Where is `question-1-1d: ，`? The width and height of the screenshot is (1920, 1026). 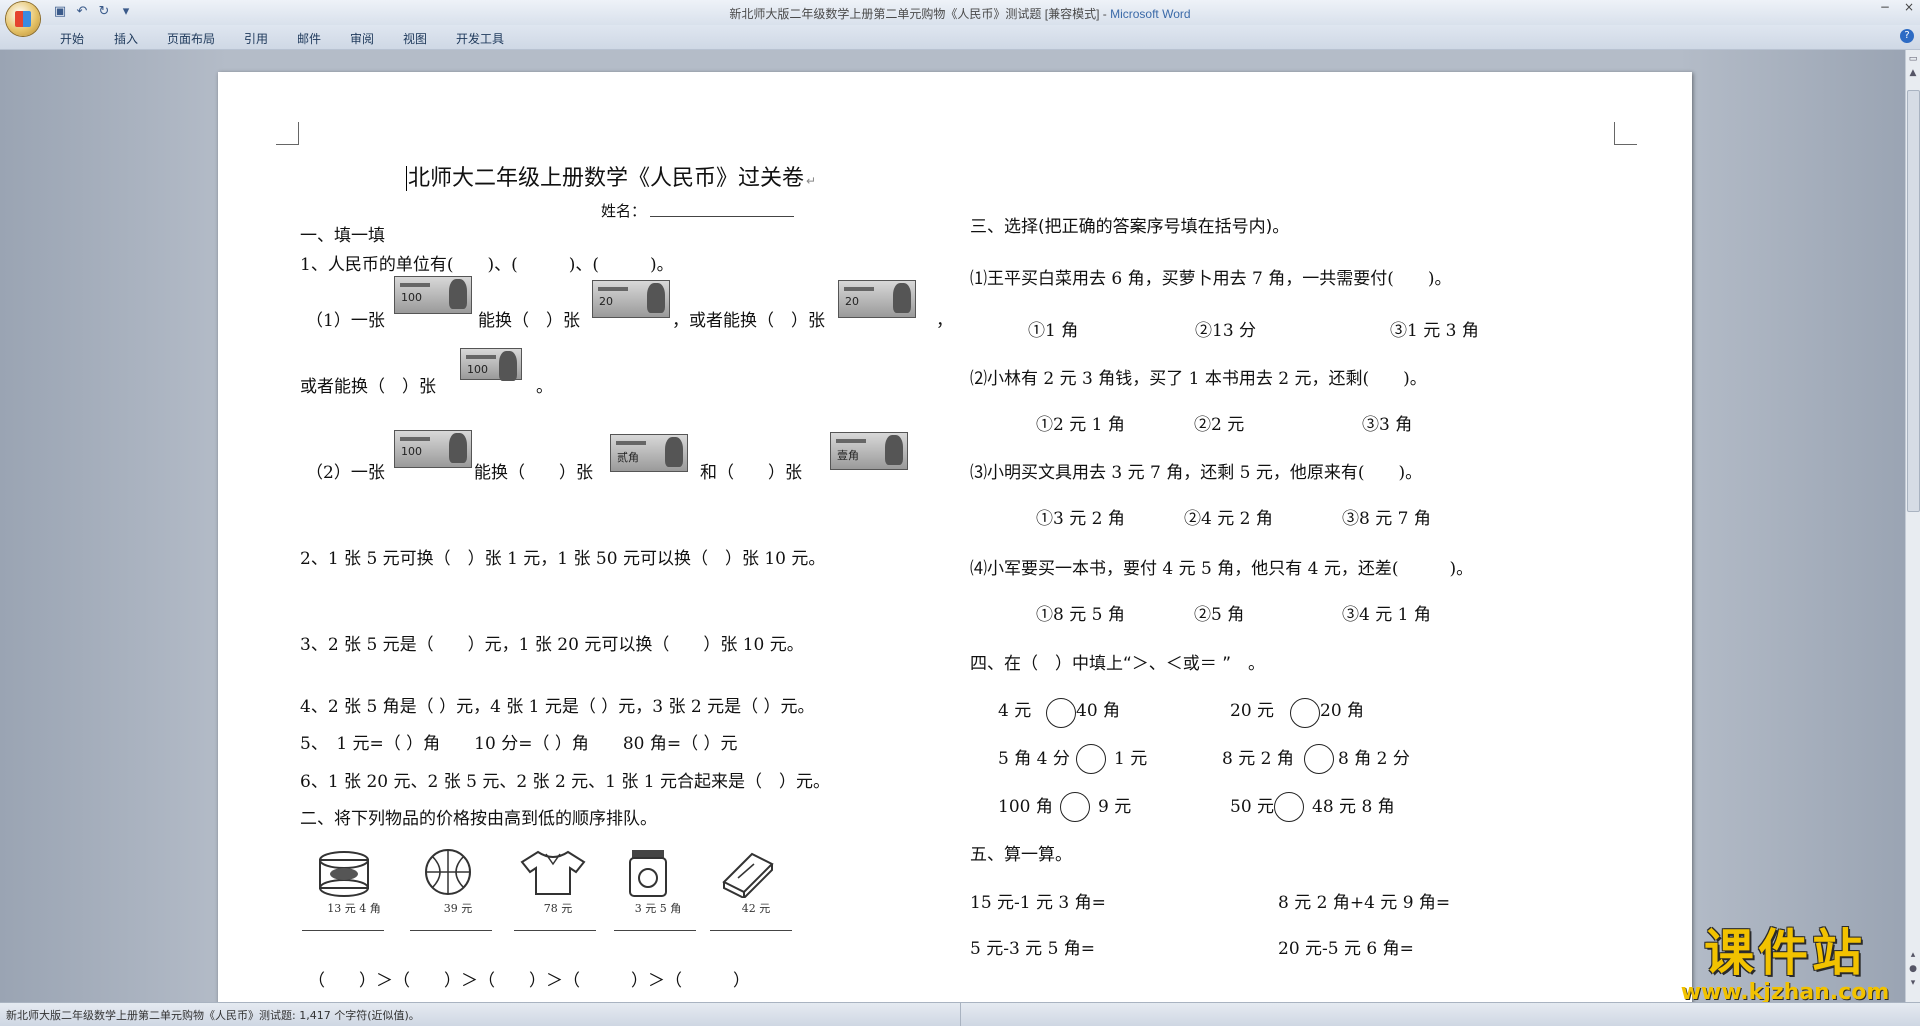
question-1-1d: ， is located at coordinates (944, 321).